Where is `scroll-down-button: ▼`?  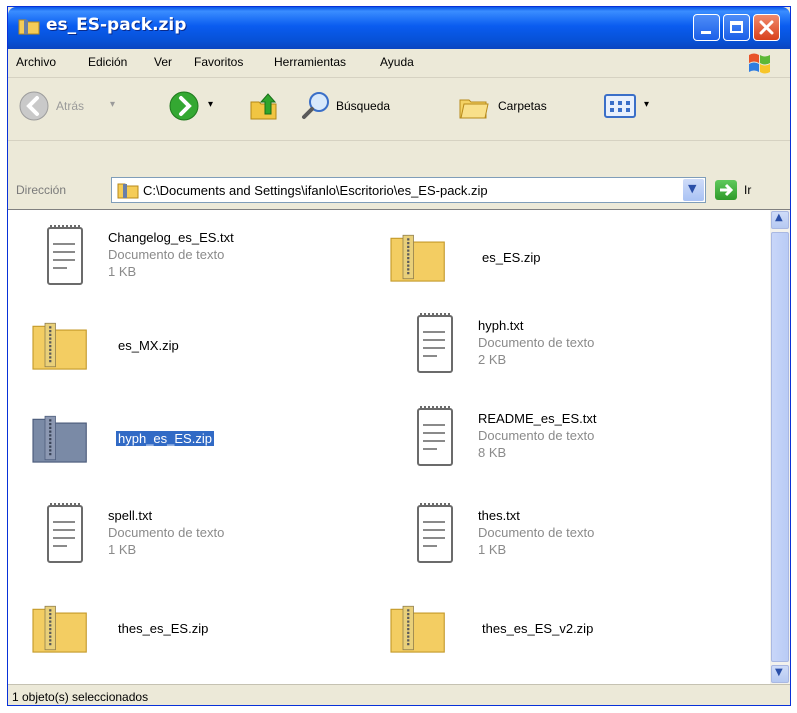 scroll-down-button: ▼ is located at coordinates (780, 674).